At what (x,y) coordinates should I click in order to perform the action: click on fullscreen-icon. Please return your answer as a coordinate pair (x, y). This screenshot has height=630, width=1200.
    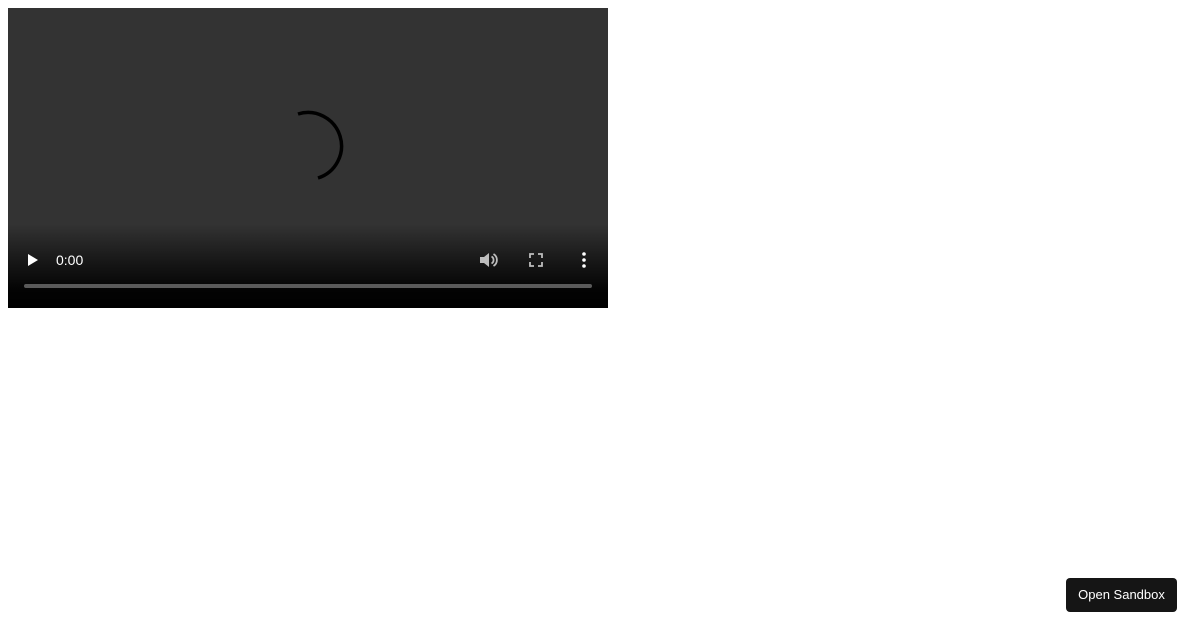
    Looking at the image, I should click on (536, 260).